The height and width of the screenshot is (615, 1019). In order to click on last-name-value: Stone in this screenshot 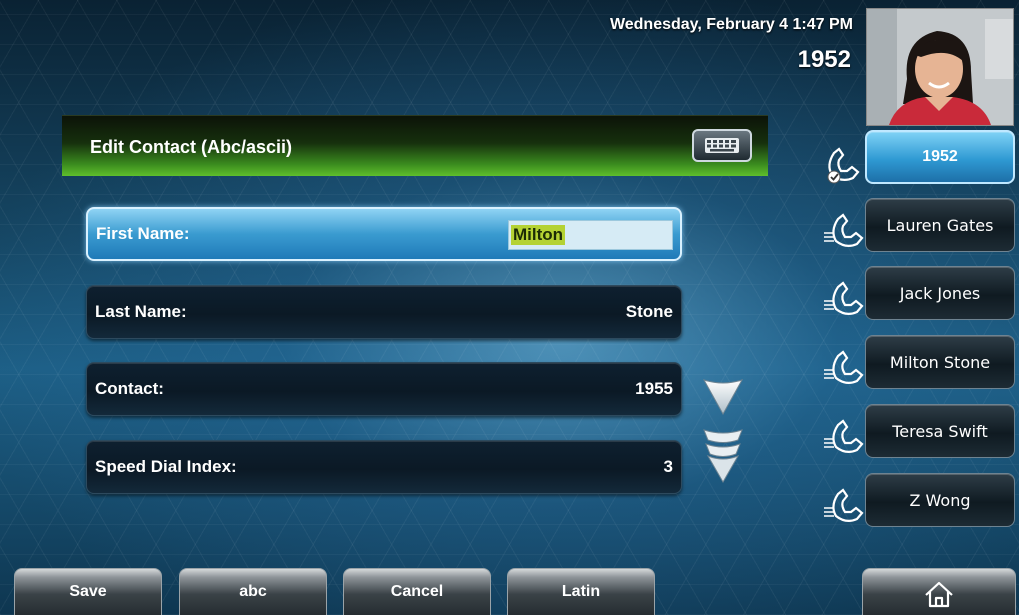, I will do `click(649, 311)`.